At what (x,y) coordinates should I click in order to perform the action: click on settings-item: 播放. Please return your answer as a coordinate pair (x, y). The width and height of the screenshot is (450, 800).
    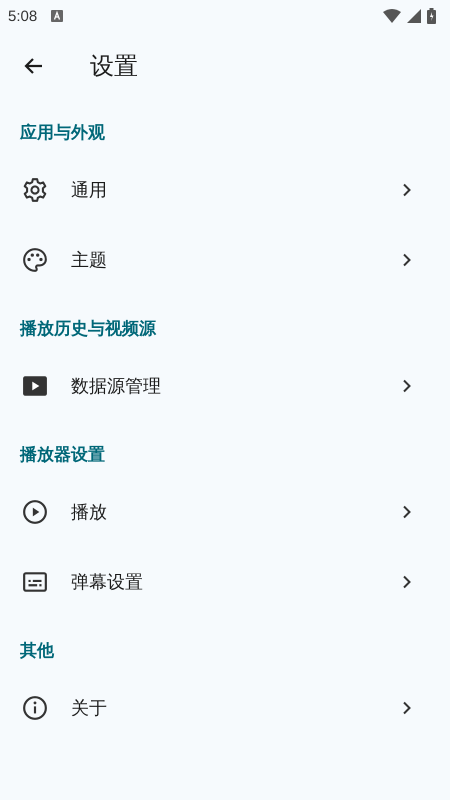
    Looking at the image, I should click on (225, 512).